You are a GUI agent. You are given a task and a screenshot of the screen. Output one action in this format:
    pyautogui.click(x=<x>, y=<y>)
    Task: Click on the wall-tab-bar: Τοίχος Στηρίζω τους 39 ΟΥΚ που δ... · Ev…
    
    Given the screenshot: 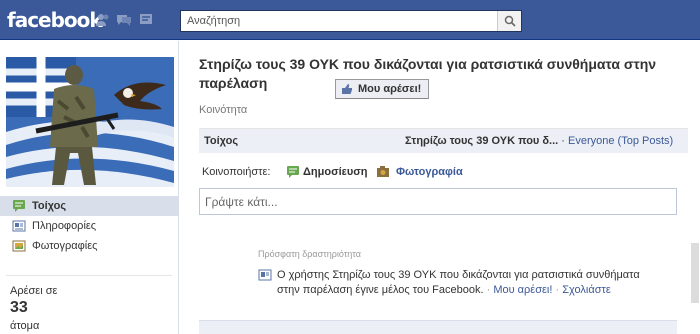 What is the action you would take?
    pyautogui.click(x=449, y=140)
    